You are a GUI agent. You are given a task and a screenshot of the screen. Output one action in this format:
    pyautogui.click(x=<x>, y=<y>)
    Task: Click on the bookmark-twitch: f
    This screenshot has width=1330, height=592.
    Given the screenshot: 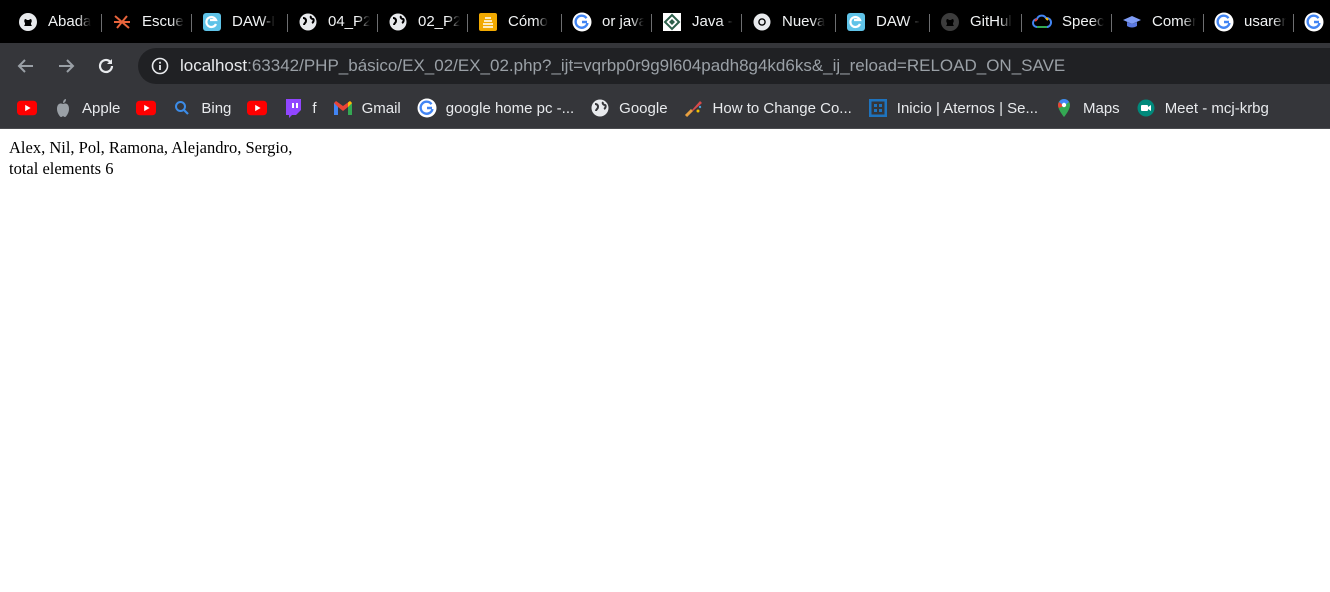 What is the action you would take?
    pyautogui.click(x=300, y=108)
    